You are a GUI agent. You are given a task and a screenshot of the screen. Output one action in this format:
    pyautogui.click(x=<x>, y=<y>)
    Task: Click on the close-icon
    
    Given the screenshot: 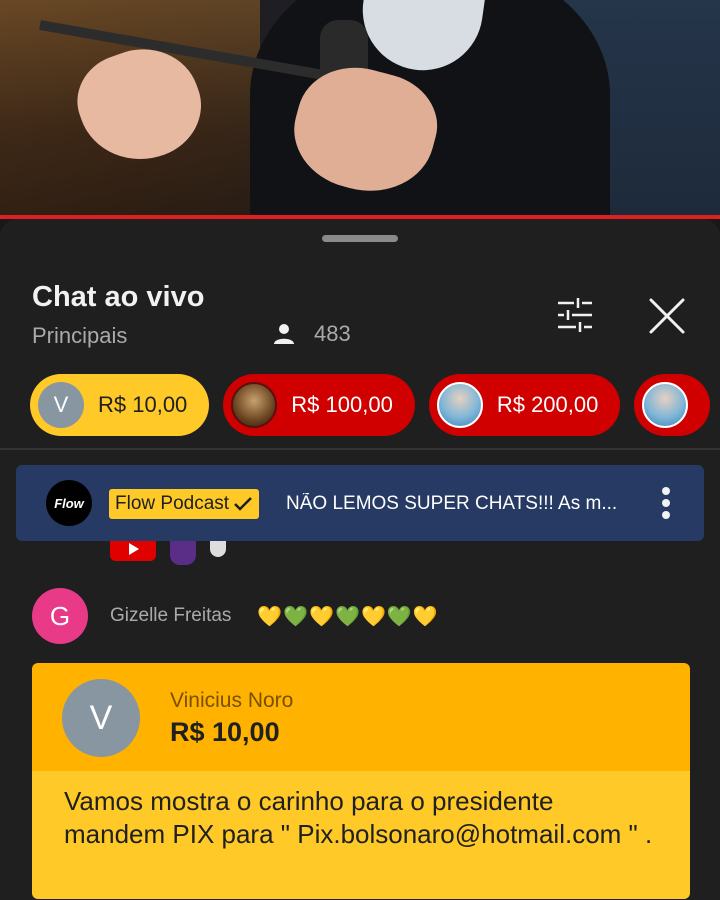 What is the action you would take?
    pyautogui.click(x=667, y=316)
    